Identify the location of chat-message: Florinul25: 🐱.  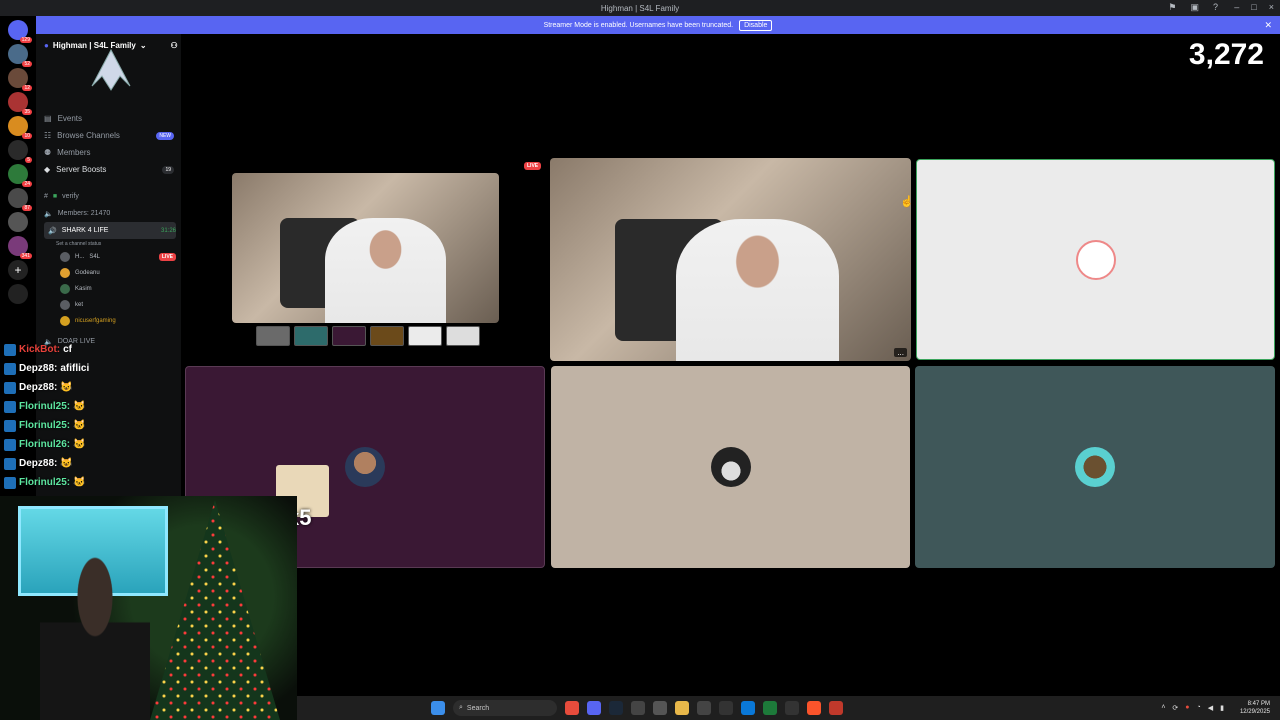
(94, 482).